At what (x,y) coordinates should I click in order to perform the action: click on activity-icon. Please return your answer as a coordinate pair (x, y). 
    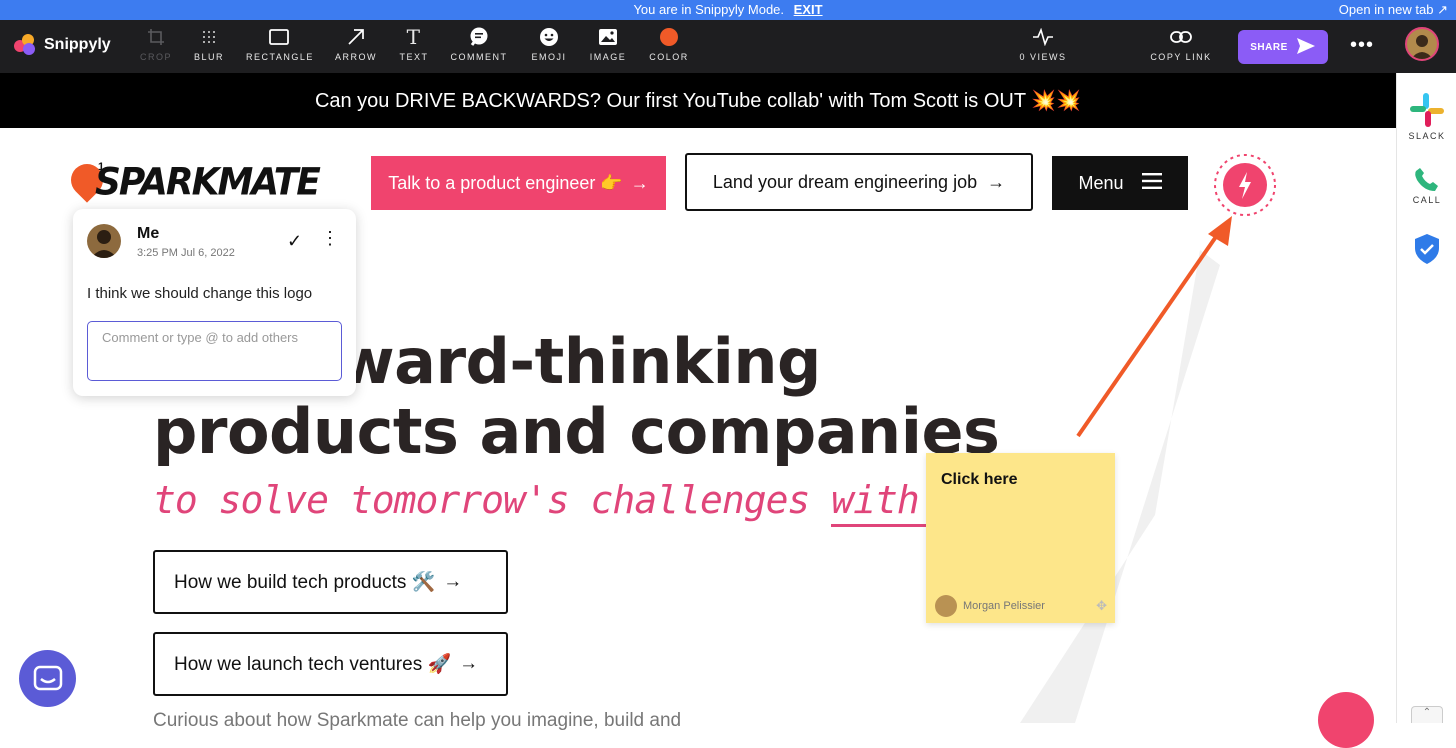
    Looking at the image, I should click on (1043, 37).